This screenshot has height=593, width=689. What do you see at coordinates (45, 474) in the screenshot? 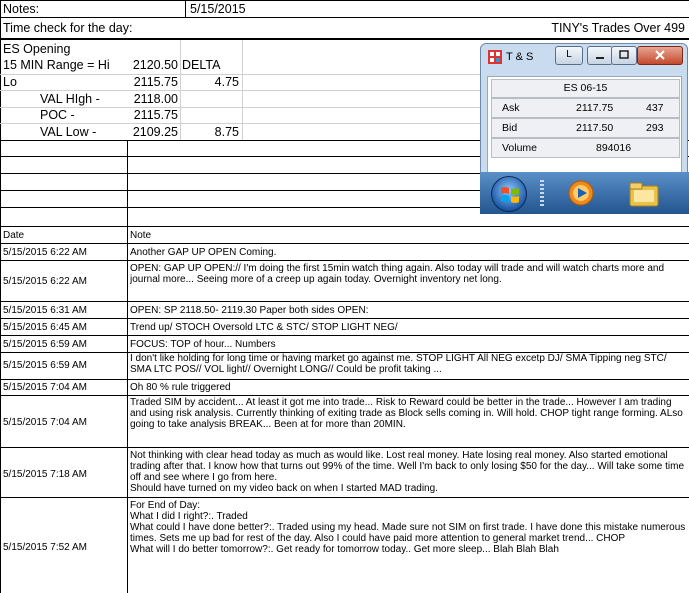
I see `log-date: 5/15/2015 7:18 AM` at bounding box center [45, 474].